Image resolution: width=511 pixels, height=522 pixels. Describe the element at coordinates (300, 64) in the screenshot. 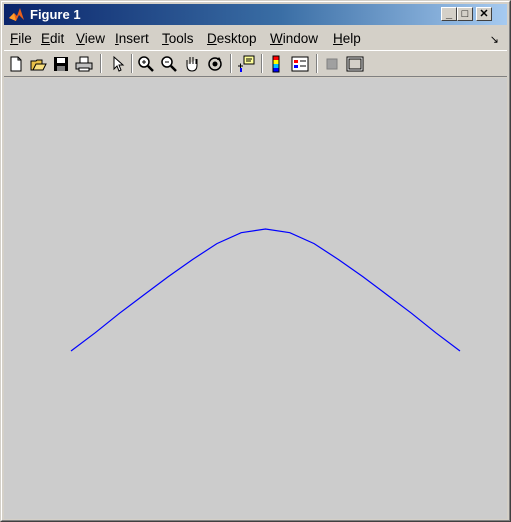

I see `legend-icon` at that location.